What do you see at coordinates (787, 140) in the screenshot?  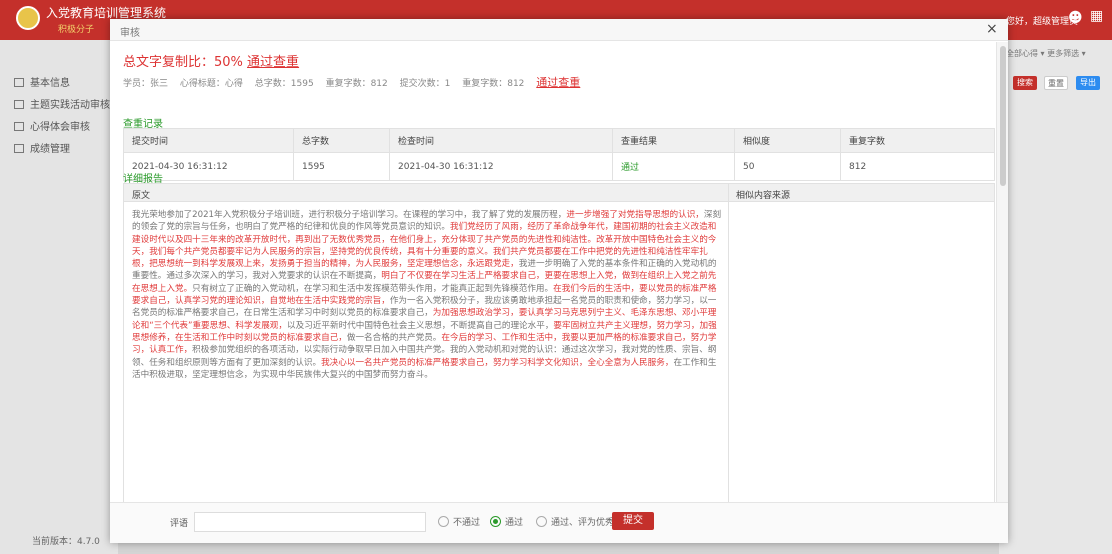 I see `col-similarity: 相似度` at bounding box center [787, 140].